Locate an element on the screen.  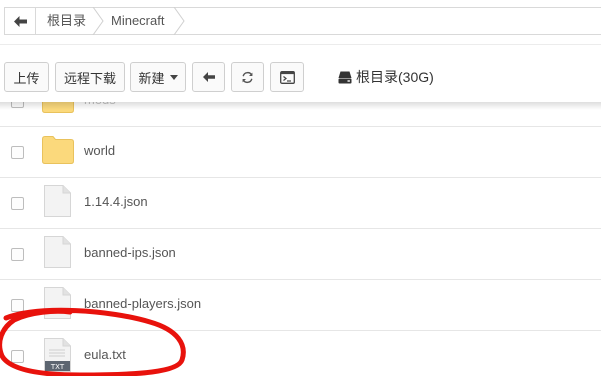
upload-button: 上传 is located at coordinates (26, 77).